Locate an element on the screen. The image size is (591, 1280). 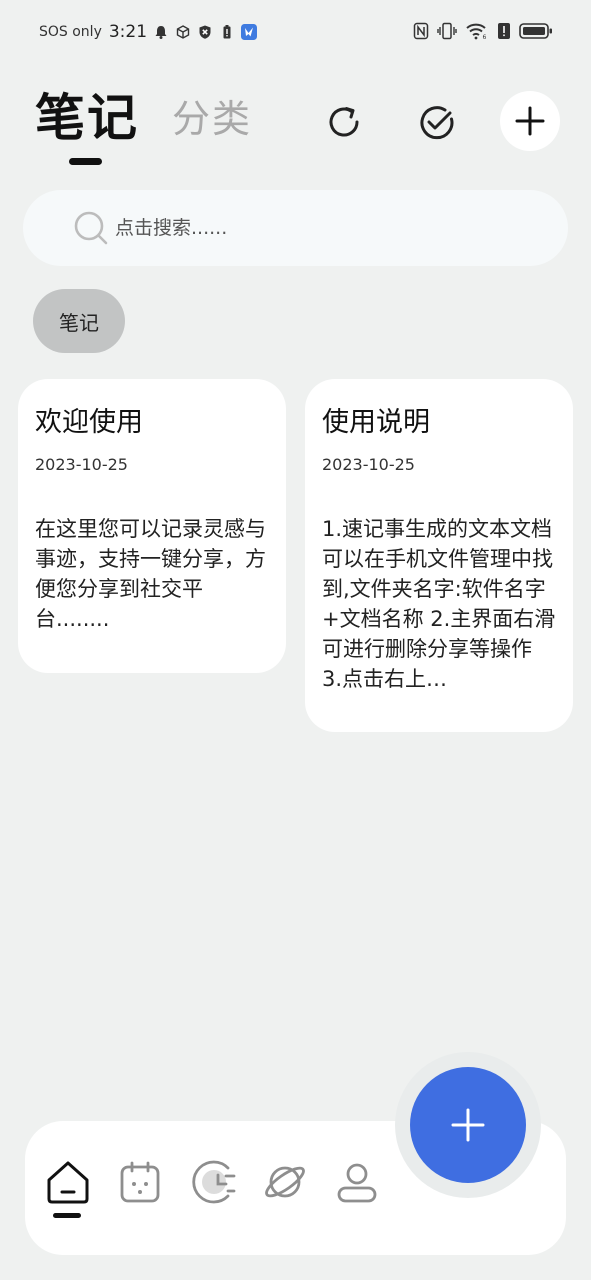
calendar-icon is located at coordinates (140, 1182).